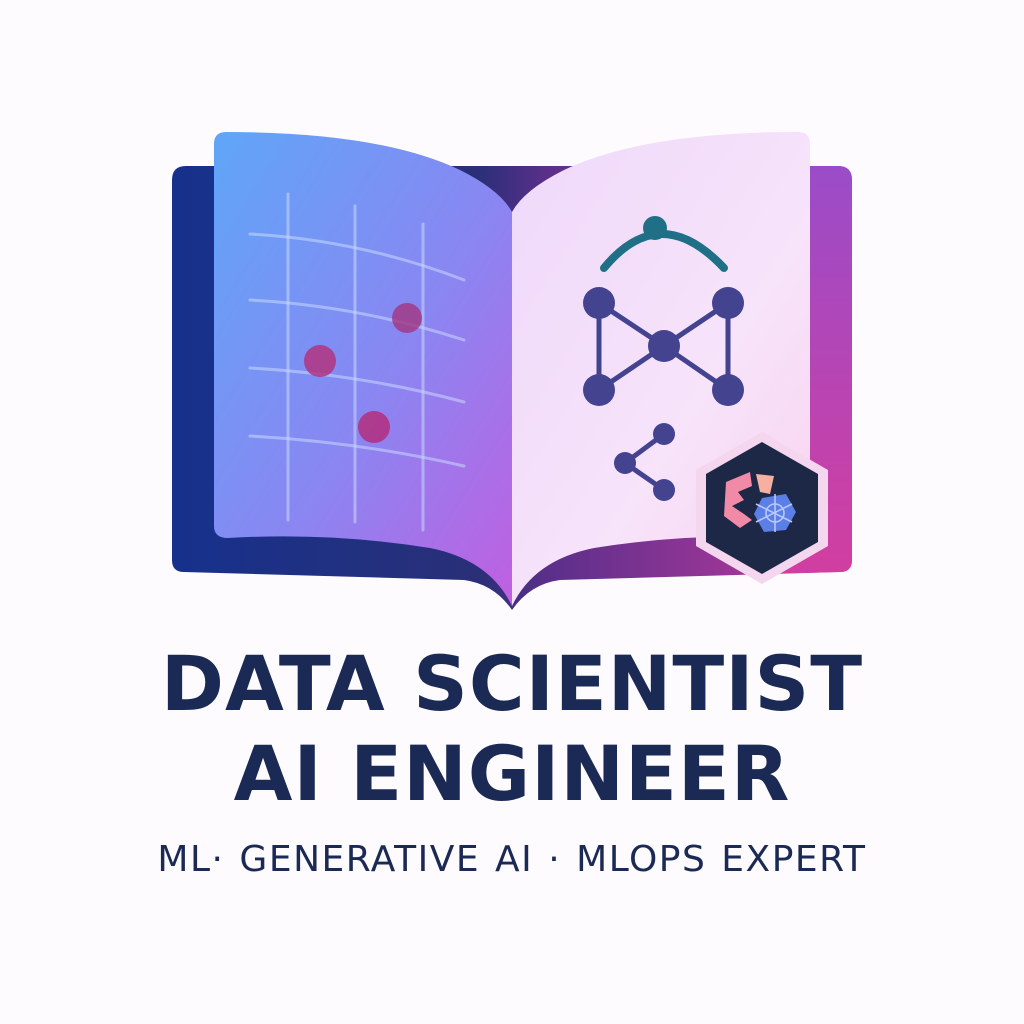  What do you see at coordinates (512, 683) in the screenshot?
I see `title-line-1: DATA SCIENTIST` at bounding box center [512, 683].